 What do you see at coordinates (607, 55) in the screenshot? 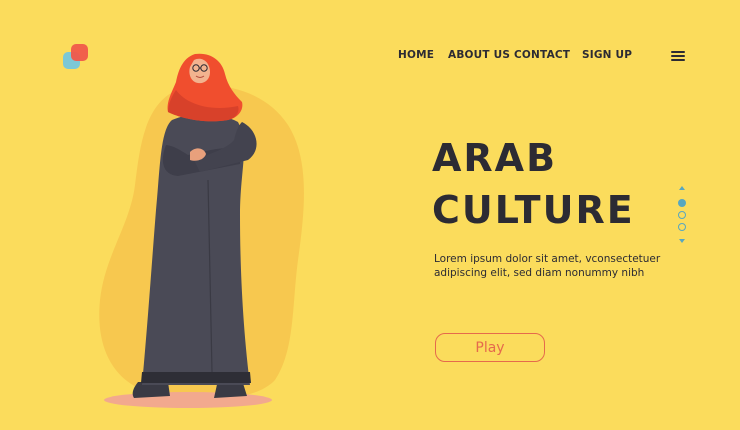
I see `nav-sign-up: SIGN UP` at bounding box center [607, 55].